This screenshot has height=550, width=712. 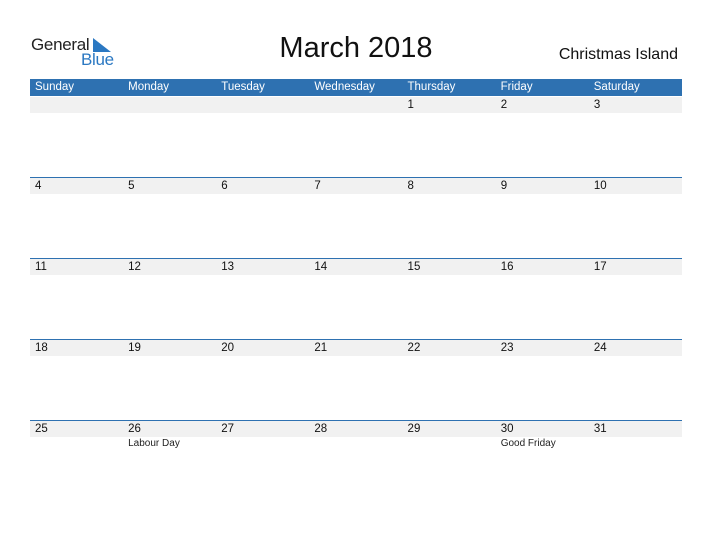 What do you see at coordinates (321, 348) in the screenshot?
I see `day-number: 21` at bounding box center [321, 348].